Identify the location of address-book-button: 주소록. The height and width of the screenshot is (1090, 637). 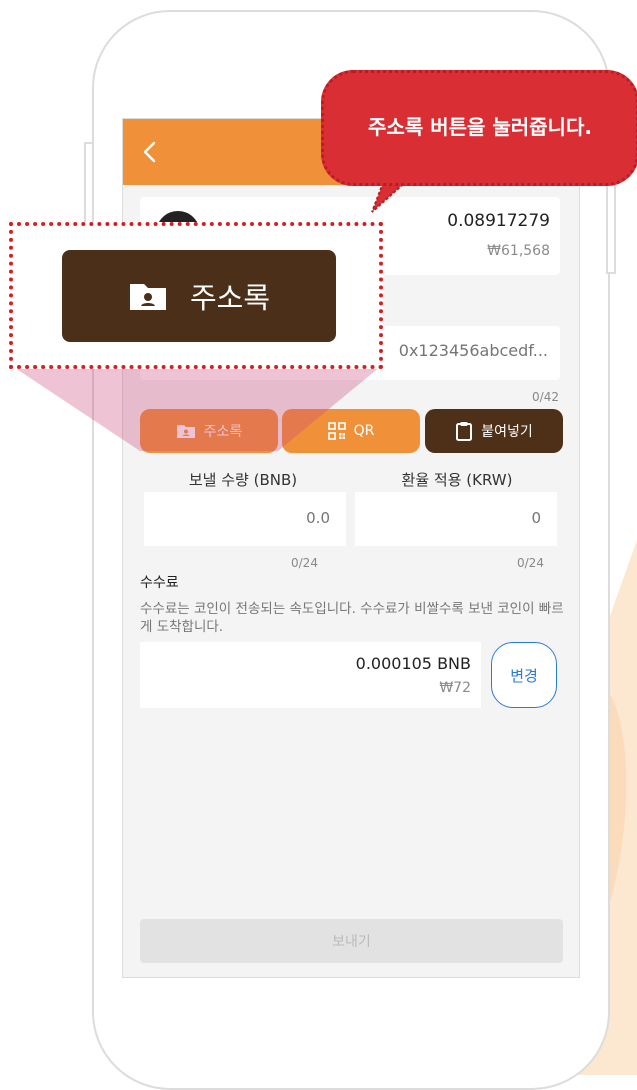
(209, 431).